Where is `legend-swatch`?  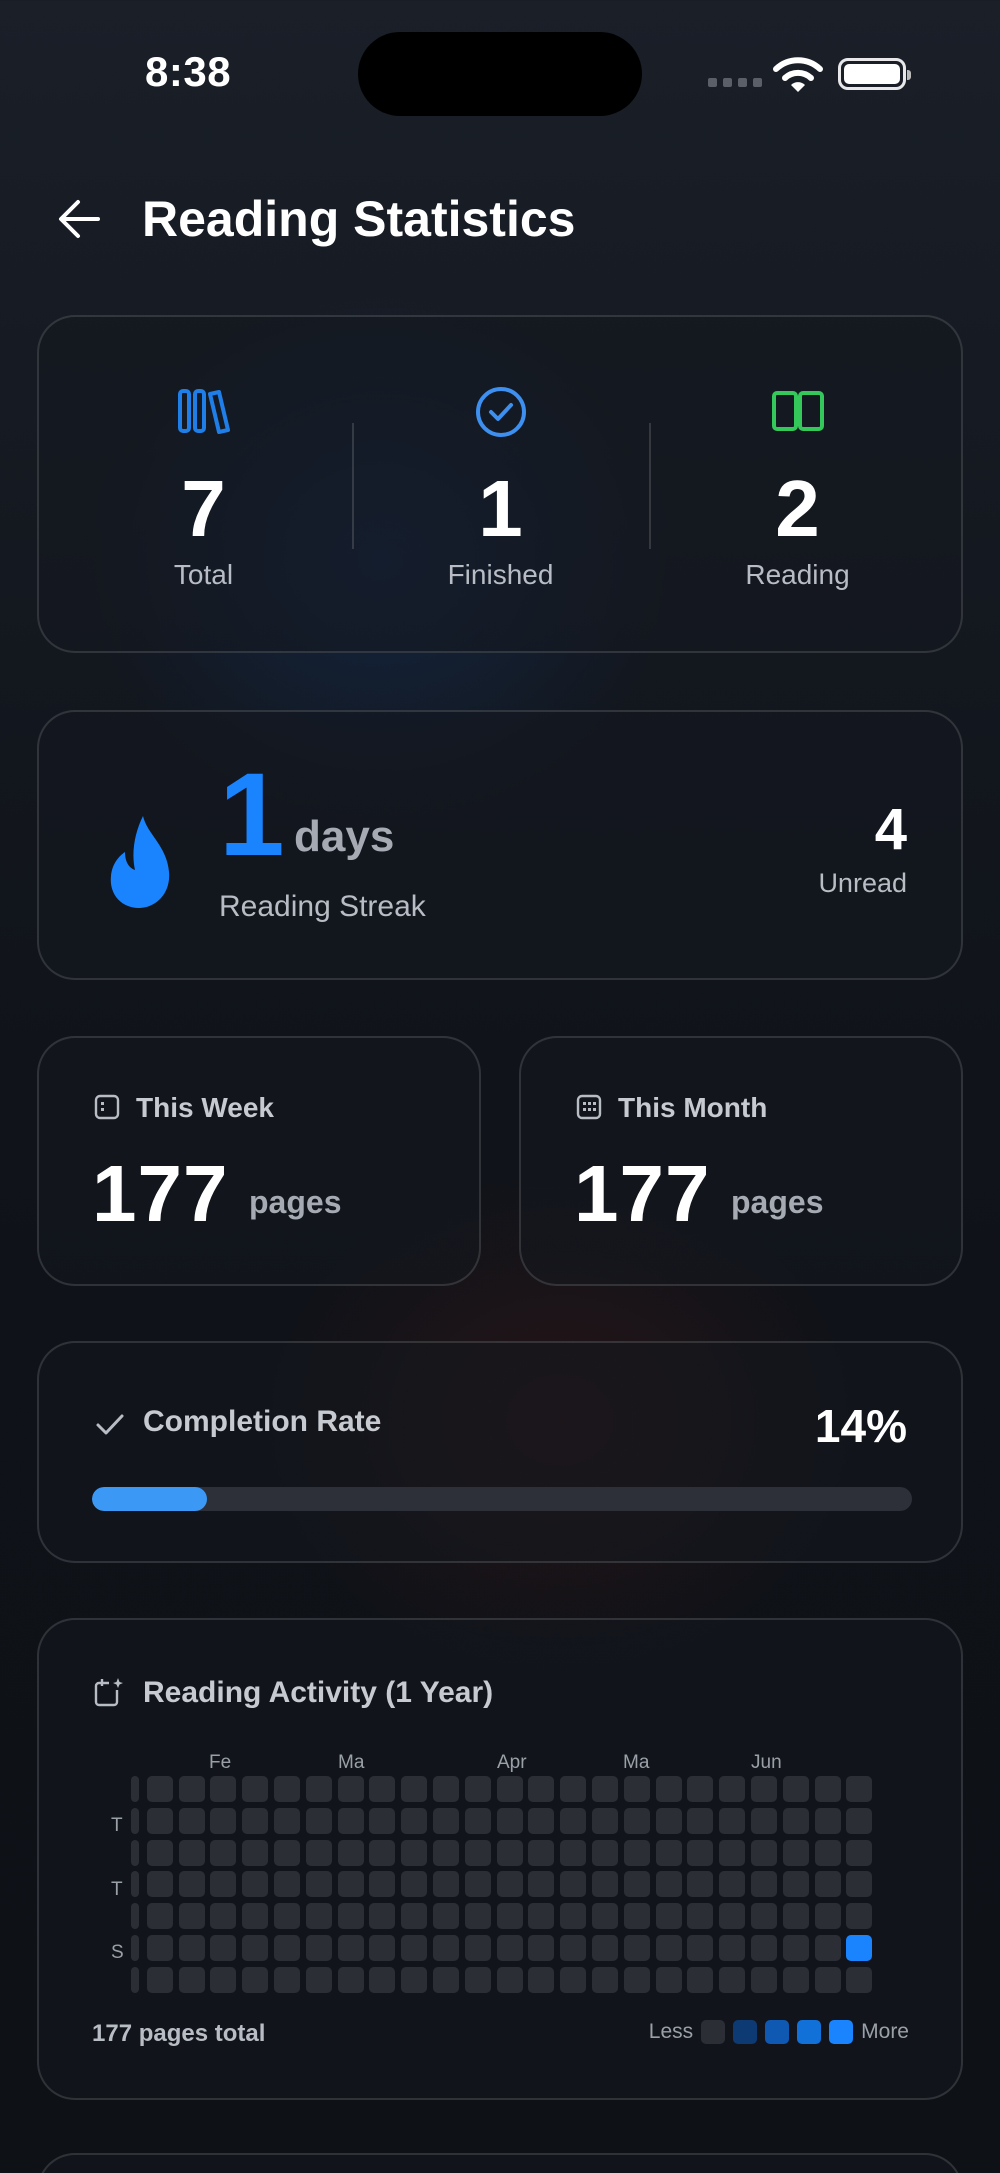 legend-swatch is located at coordinates (841, 2032).